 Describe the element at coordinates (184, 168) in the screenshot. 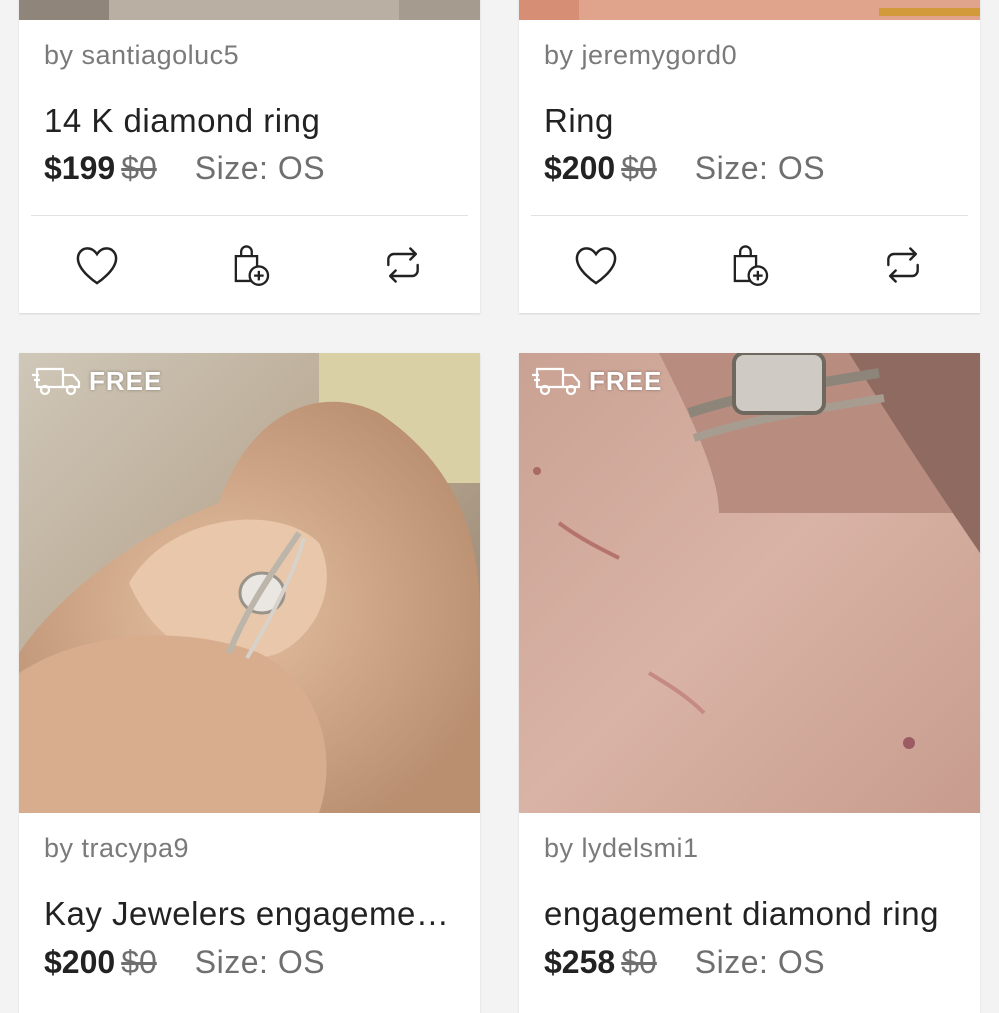

I see `price-row: $199 $0 Size: OS` at that location.